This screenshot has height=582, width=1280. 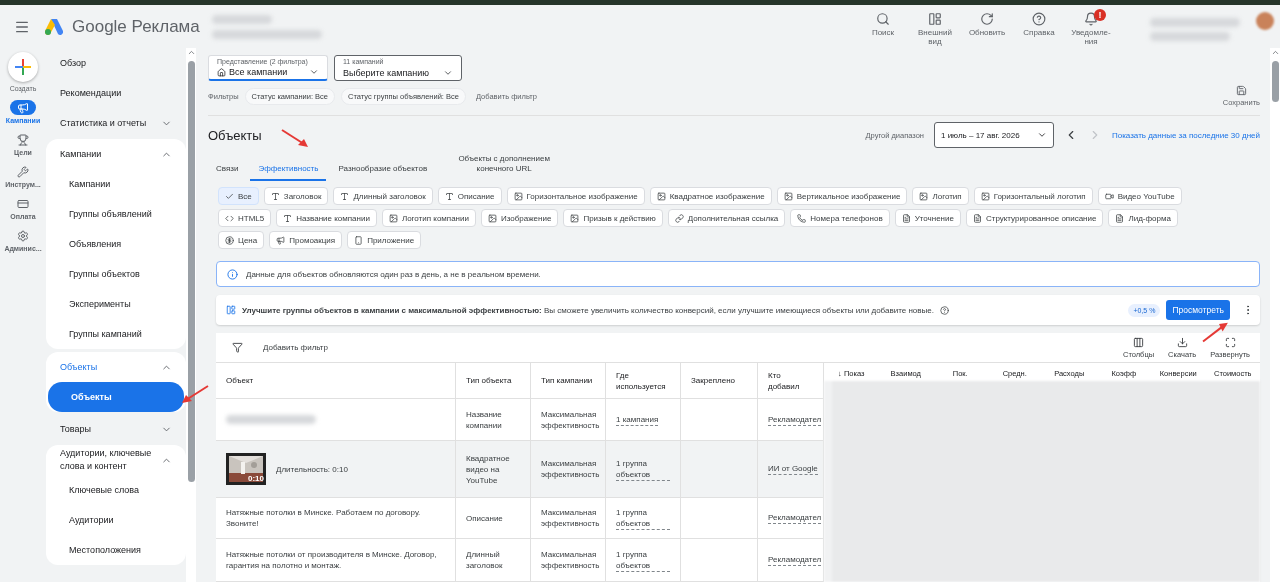 I want to click on create-button, so click(x=23, y=67).